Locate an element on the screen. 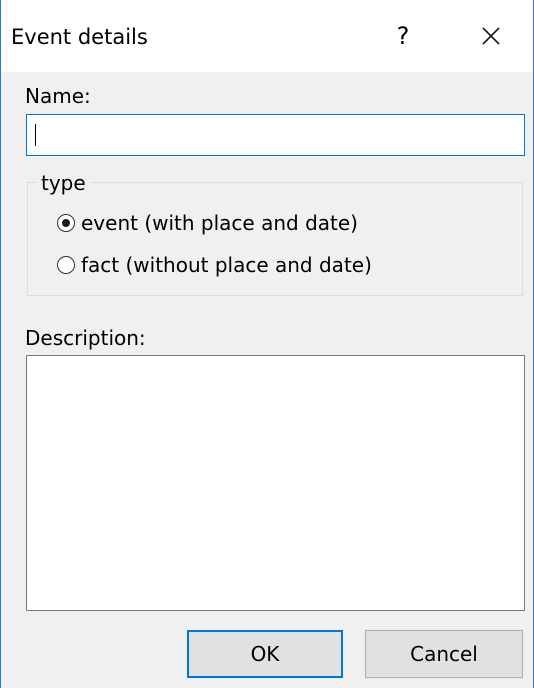 This screenshot has width=534, height=688. radio-fact: fact (without place and date) is located at coordinates (214, 265).